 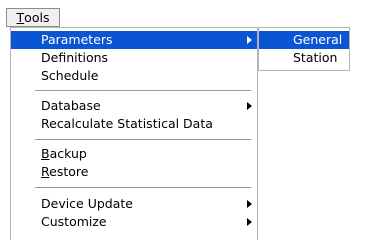 What do you see at coordinates (134, 58) in the screenshot?
I see `menu-item-definitions: Definitions` at bounding box center [134, 58].